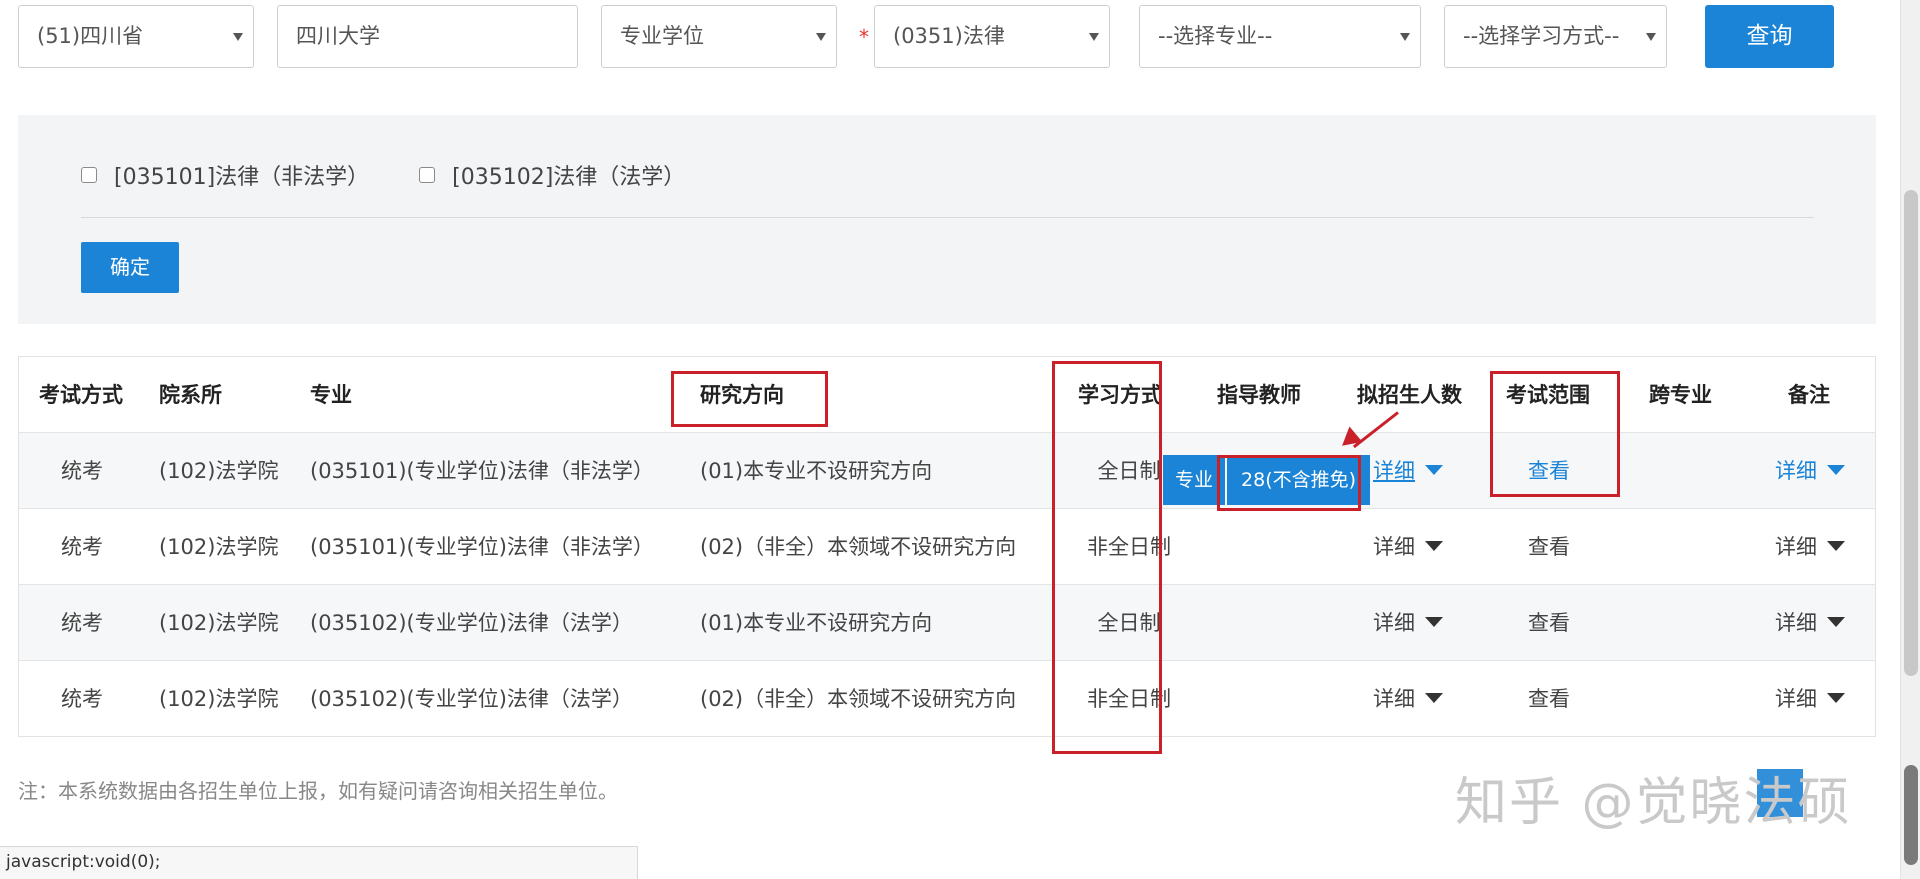 The width and height of the screenshot is (1920, 879). What do you see at coordinates (90, 36) in the screenshot?
I see `province-value: (51)四川省` at bounding box center [90, 36].